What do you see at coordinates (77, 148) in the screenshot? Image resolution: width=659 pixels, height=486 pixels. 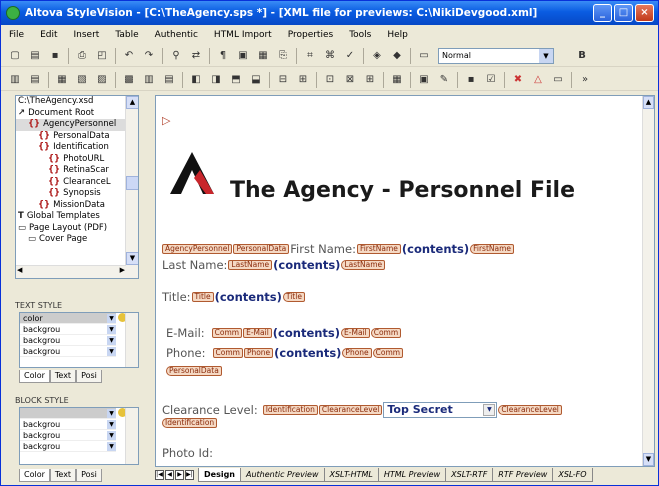 I see `tree-item: {} Identification` at bounding box center [77, 148].